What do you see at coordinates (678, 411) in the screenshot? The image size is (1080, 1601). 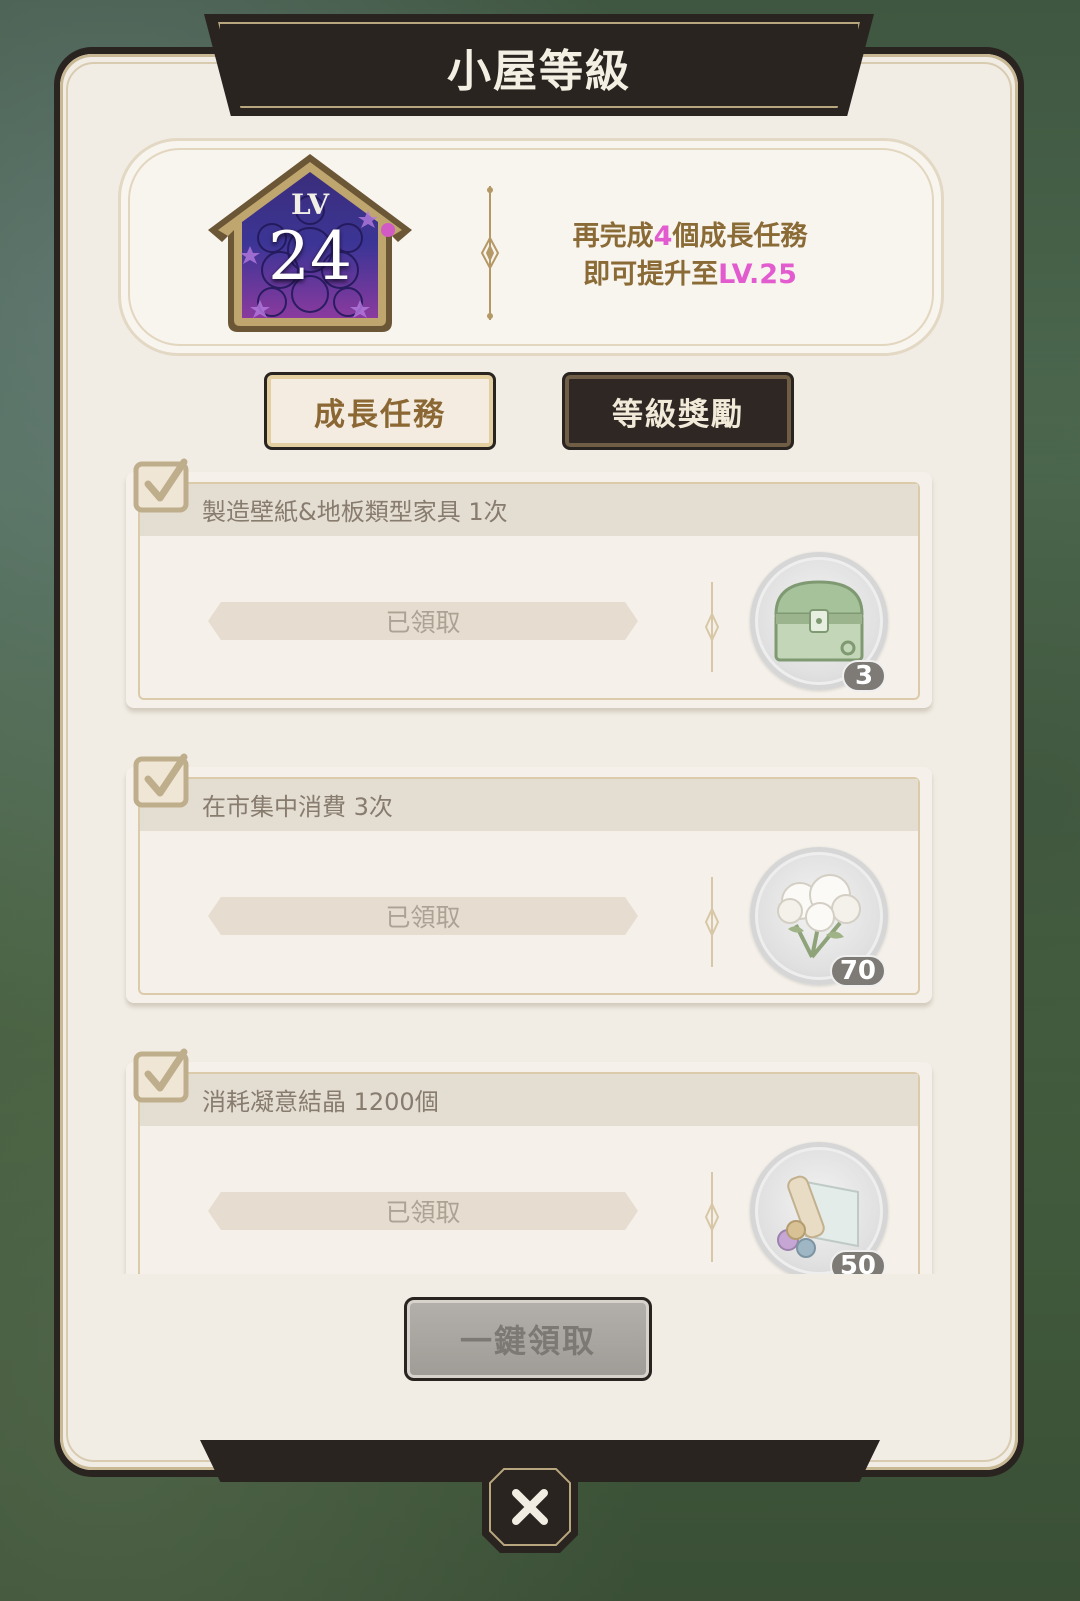 I see `tab-level-rewards: 等級獎勵` at bounding box center [678, 411].